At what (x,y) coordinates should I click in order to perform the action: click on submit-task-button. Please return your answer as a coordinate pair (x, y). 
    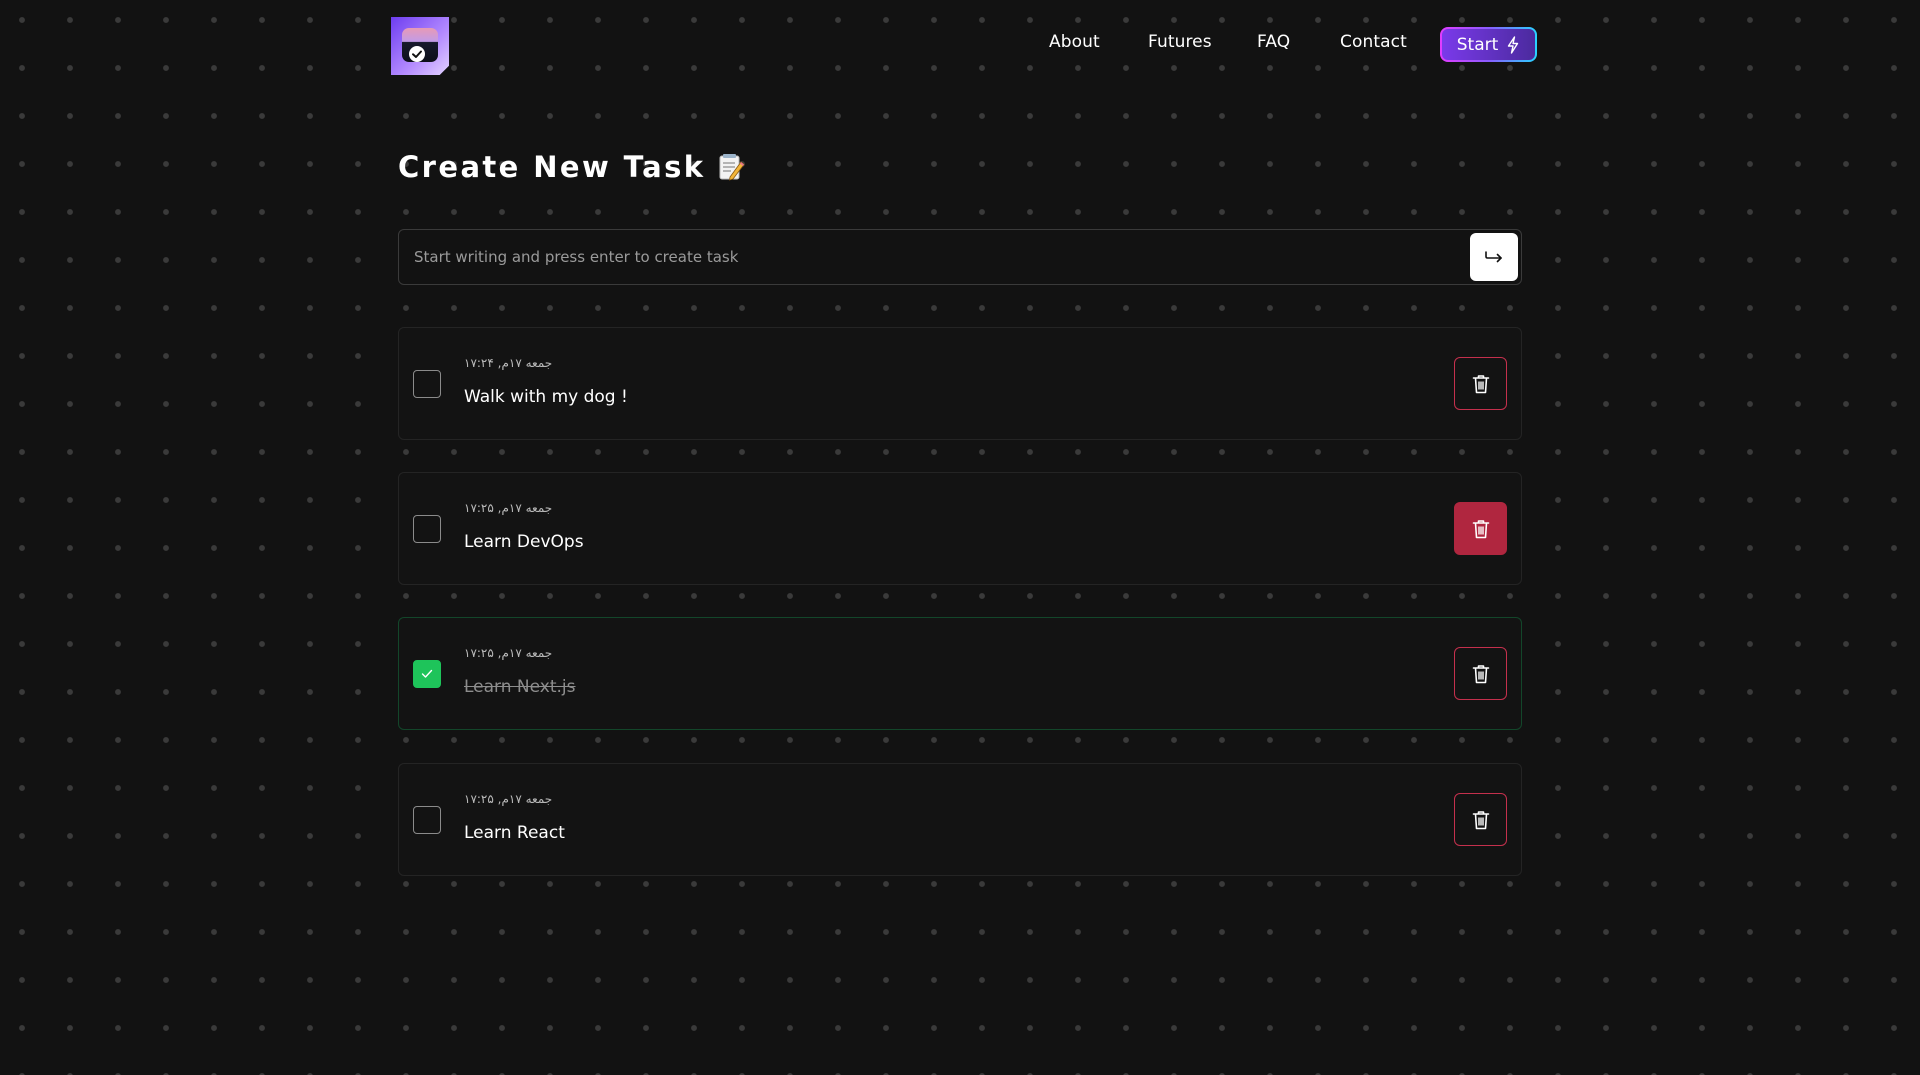
    Looking at the image, I should click on (1494, 257).